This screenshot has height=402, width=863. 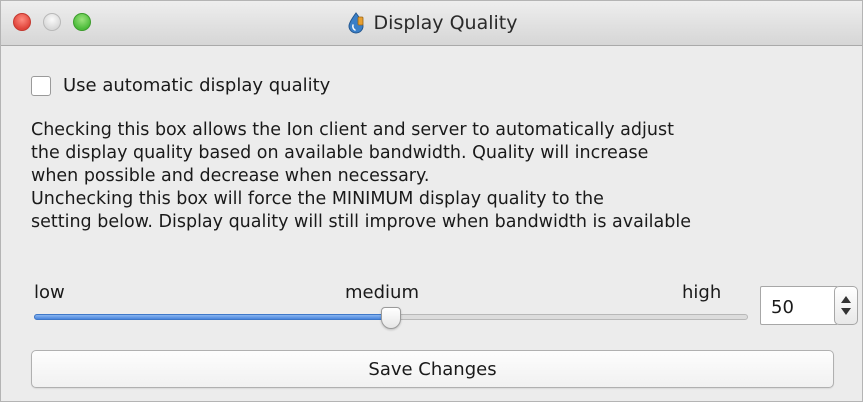 I want to click on slider-label-high: high, so click(x=702, y=292).